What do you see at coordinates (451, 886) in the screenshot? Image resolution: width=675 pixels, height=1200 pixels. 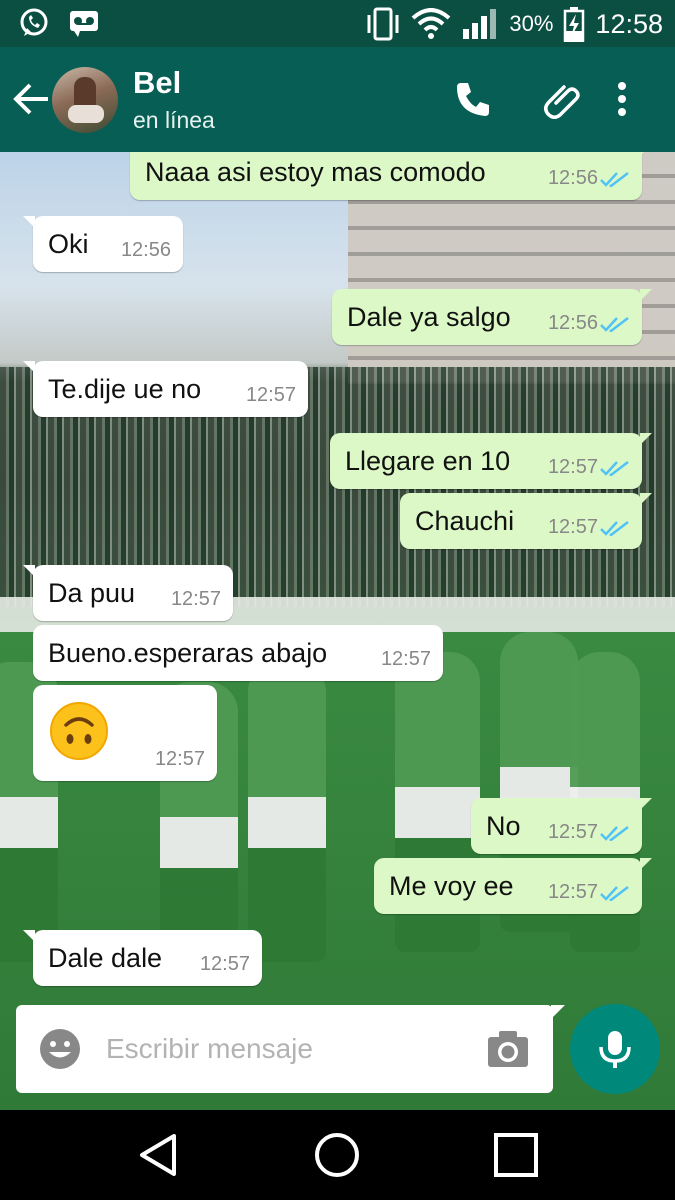 I see `message-text: Me voy ee` at bounding box center [451, 886].